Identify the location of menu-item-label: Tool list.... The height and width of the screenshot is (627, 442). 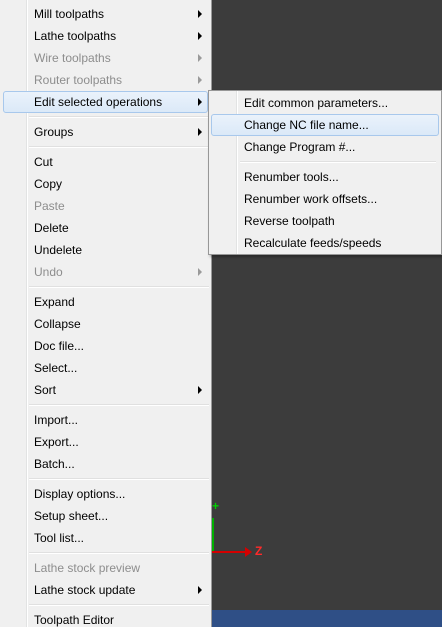
(59, 538).